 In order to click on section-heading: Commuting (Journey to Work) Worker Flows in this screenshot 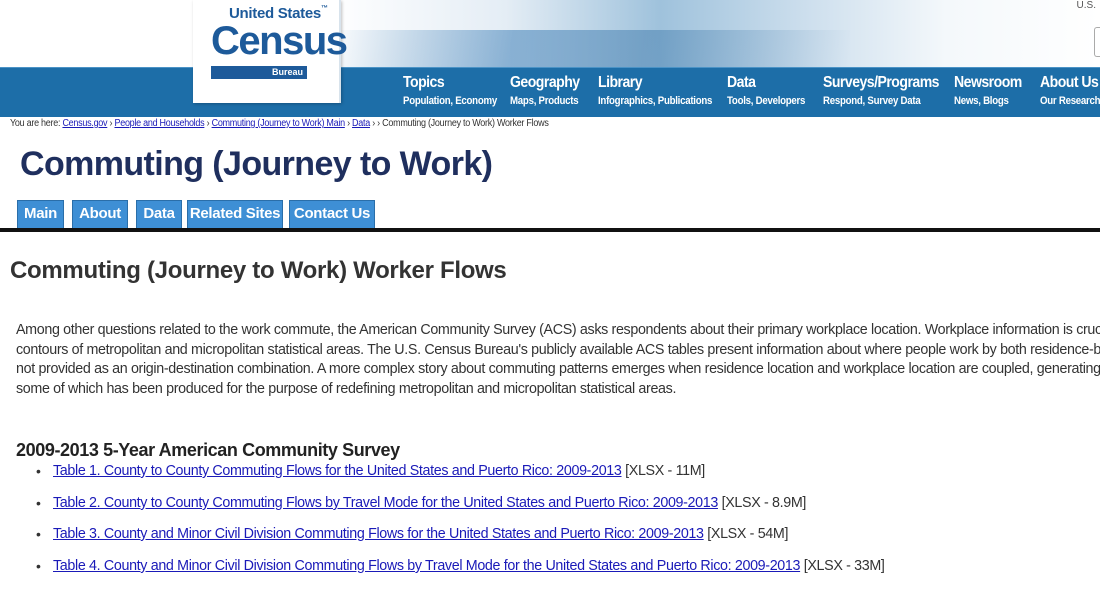, I will do `click(258, 270)`.